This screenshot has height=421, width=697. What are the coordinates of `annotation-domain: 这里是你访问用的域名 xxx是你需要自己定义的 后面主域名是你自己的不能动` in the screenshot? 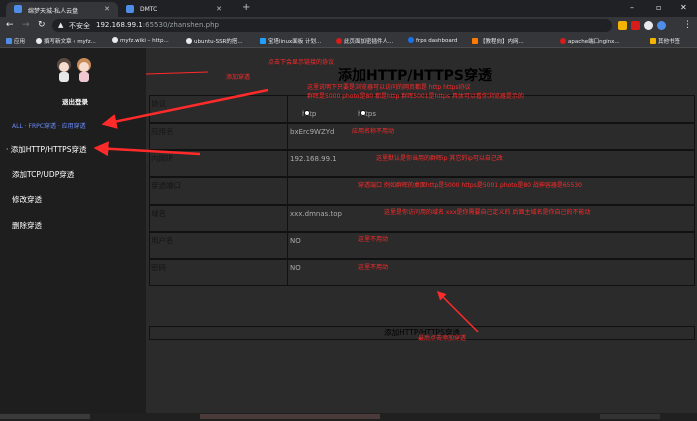 It's located at (487, 212).